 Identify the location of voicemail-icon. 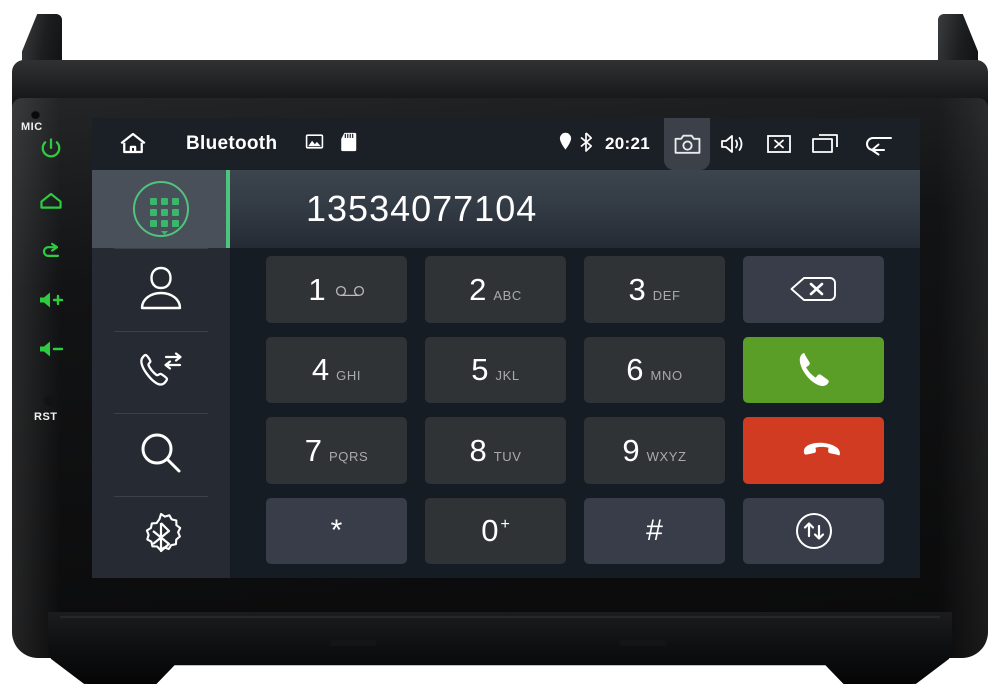
(350, 293).